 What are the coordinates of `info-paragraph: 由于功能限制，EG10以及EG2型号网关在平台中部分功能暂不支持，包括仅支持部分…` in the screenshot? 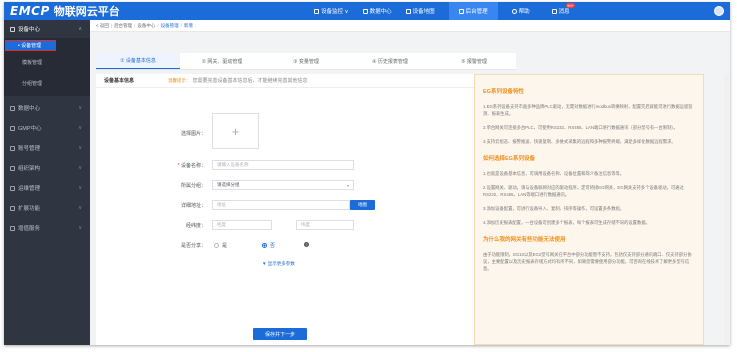 It's located at (587, 261).